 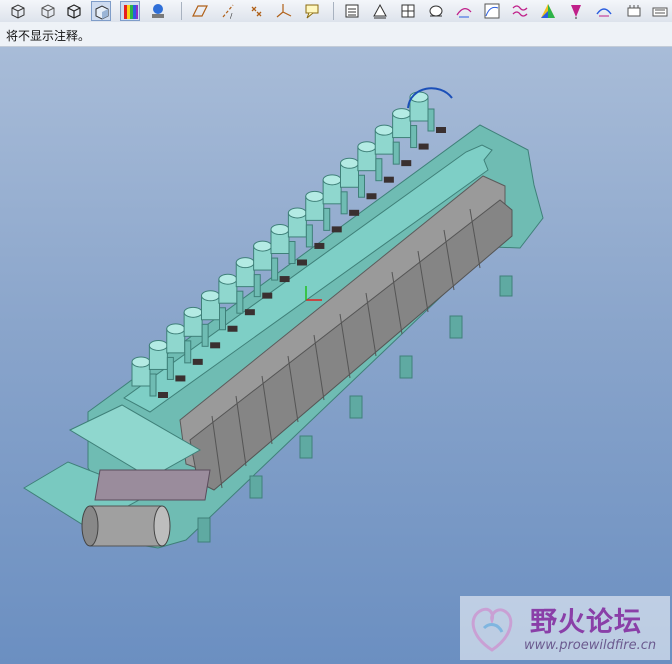 What do you see at coordinates (634, 11) in the screenshot?
I see `toolbar-more-icon` at bounding box center [634, 11].